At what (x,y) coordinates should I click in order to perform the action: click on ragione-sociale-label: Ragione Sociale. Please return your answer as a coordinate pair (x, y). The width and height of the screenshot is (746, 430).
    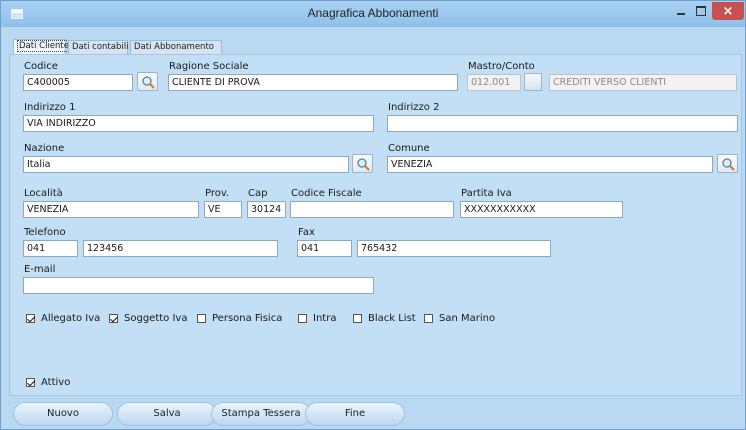
    Looking at the image, I should click on (209, 66).